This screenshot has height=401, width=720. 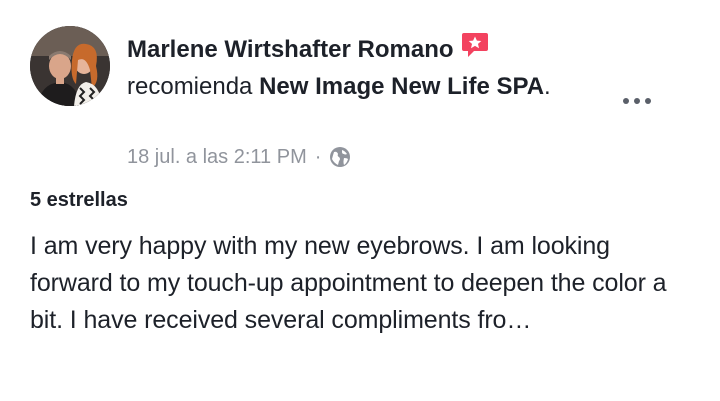 I want to click on rating-label: 5 estrellas, so click(x=79, y=200).